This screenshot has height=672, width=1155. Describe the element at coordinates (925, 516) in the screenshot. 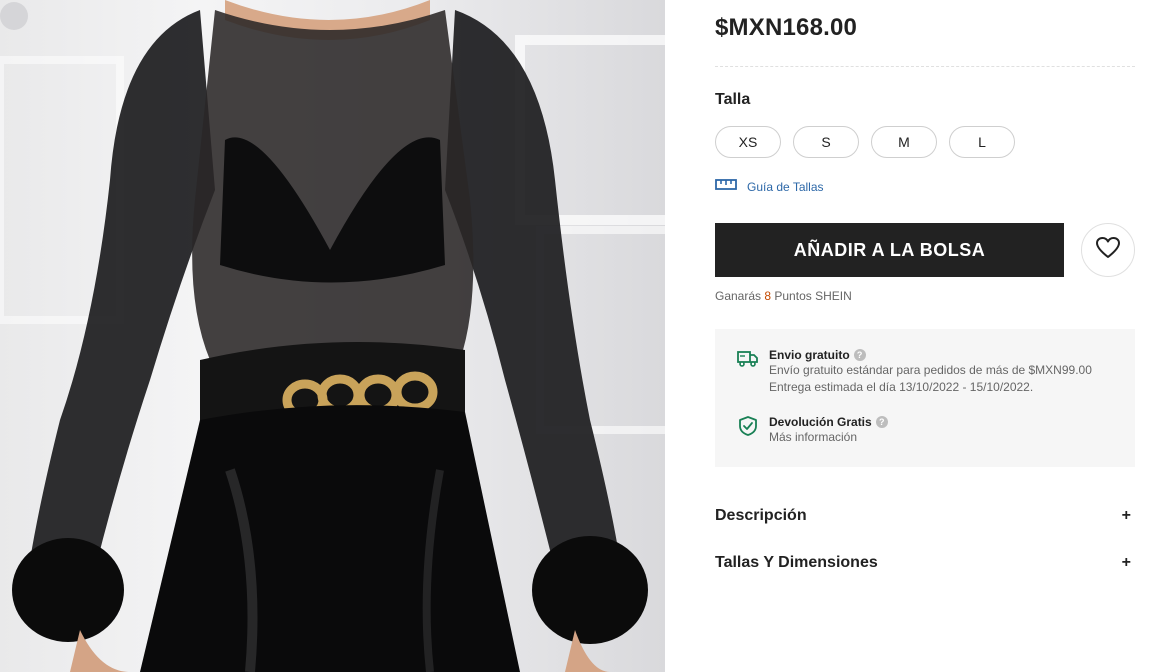

I see `accordion-description: Descripción +` at that location.